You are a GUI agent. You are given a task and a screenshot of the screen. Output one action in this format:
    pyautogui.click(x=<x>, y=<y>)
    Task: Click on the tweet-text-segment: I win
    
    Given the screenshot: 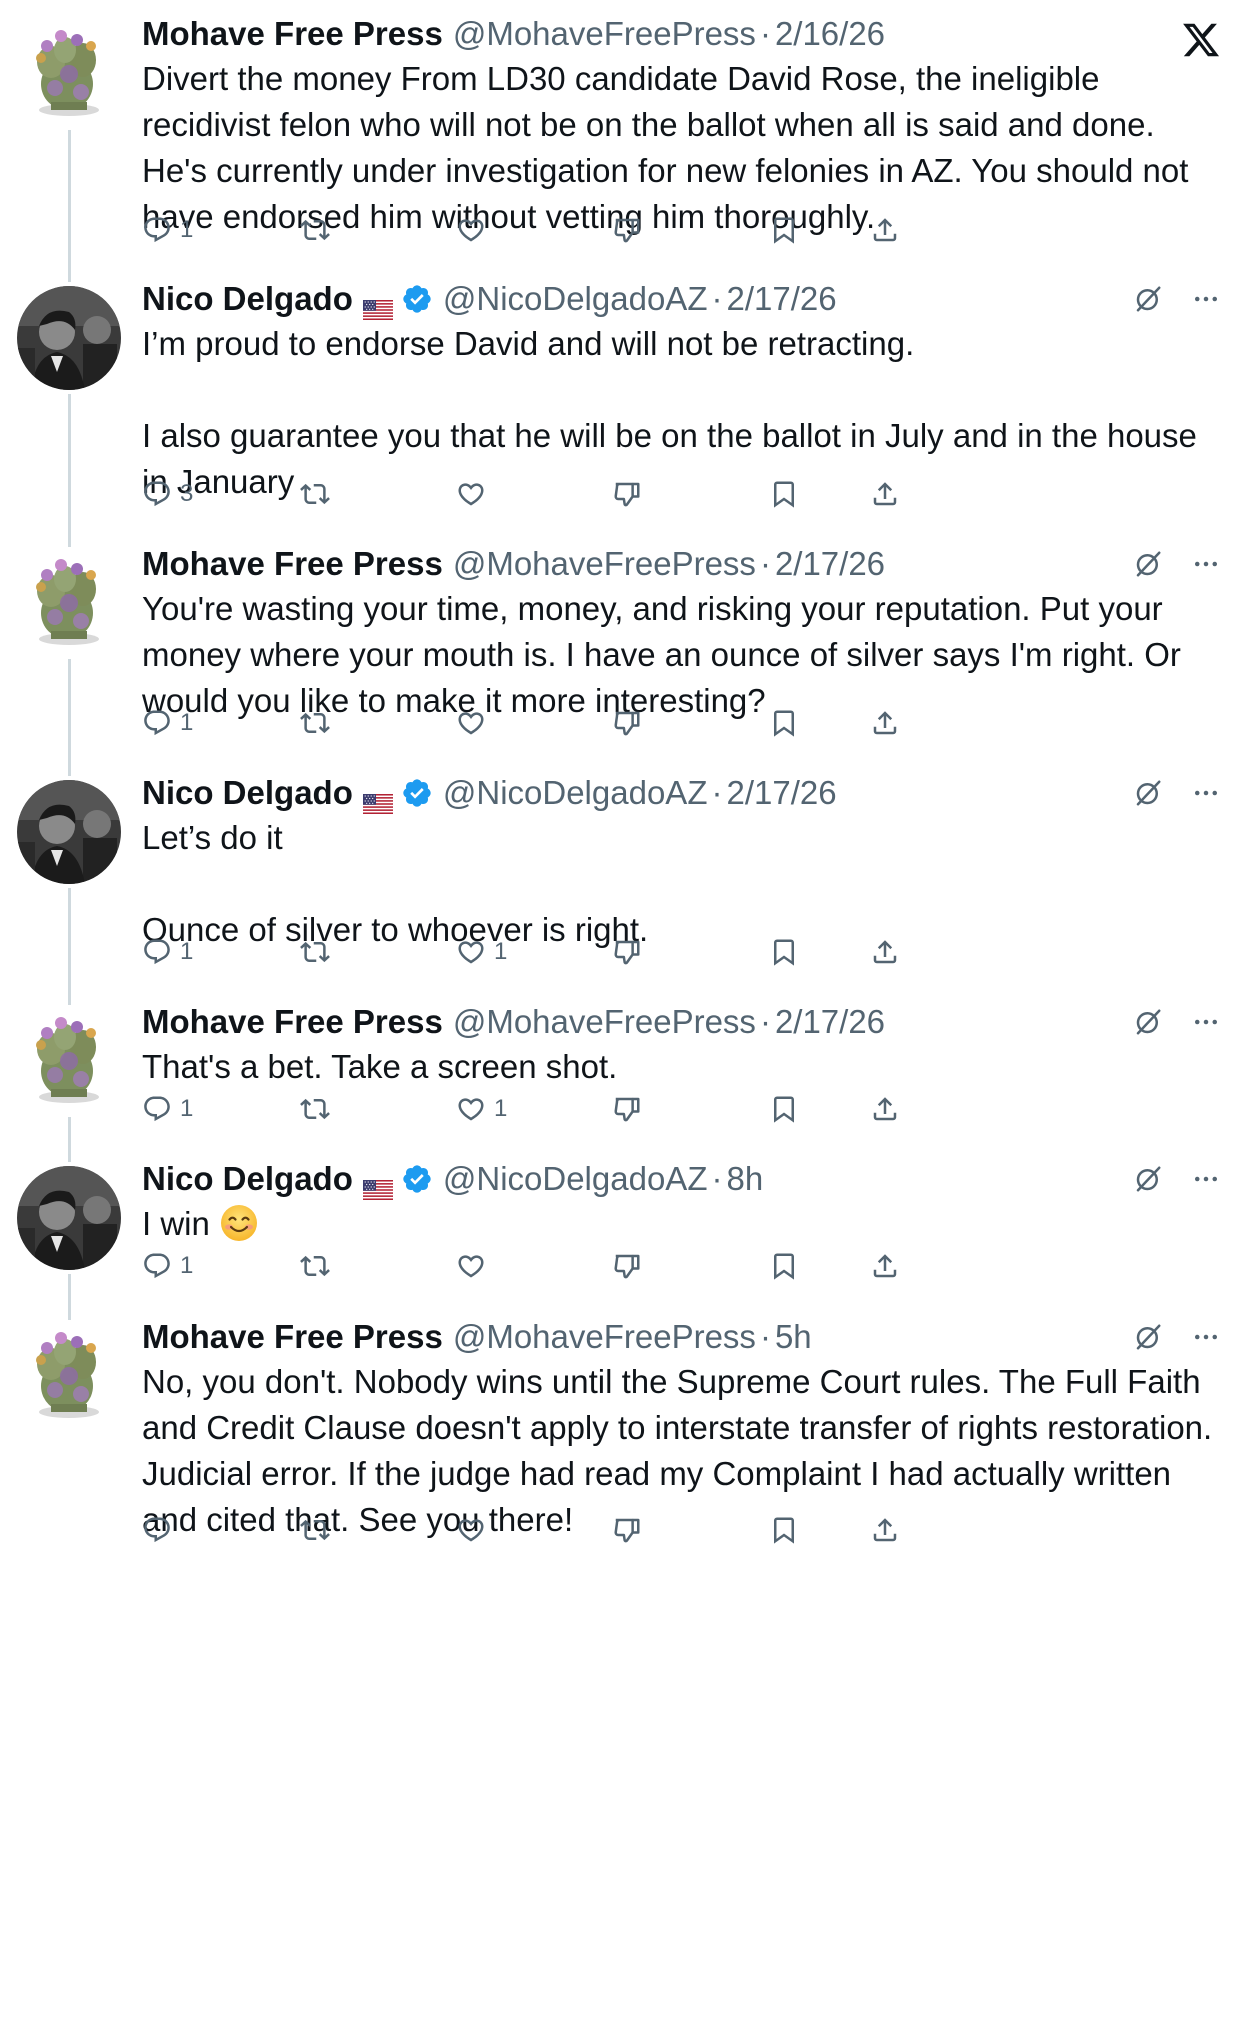 What is the action you would take?
    pyautogui.click(x=181, y=1223)
    